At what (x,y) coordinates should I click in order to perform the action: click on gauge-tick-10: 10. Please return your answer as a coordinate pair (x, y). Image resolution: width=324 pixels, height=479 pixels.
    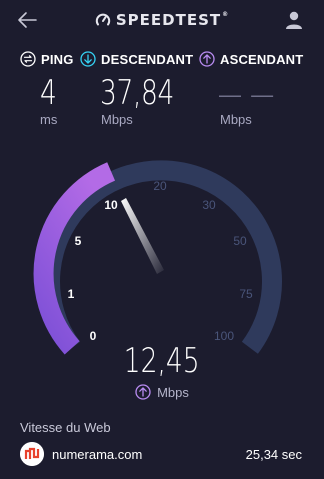
    Looking at the image, I should click on (111, 205).